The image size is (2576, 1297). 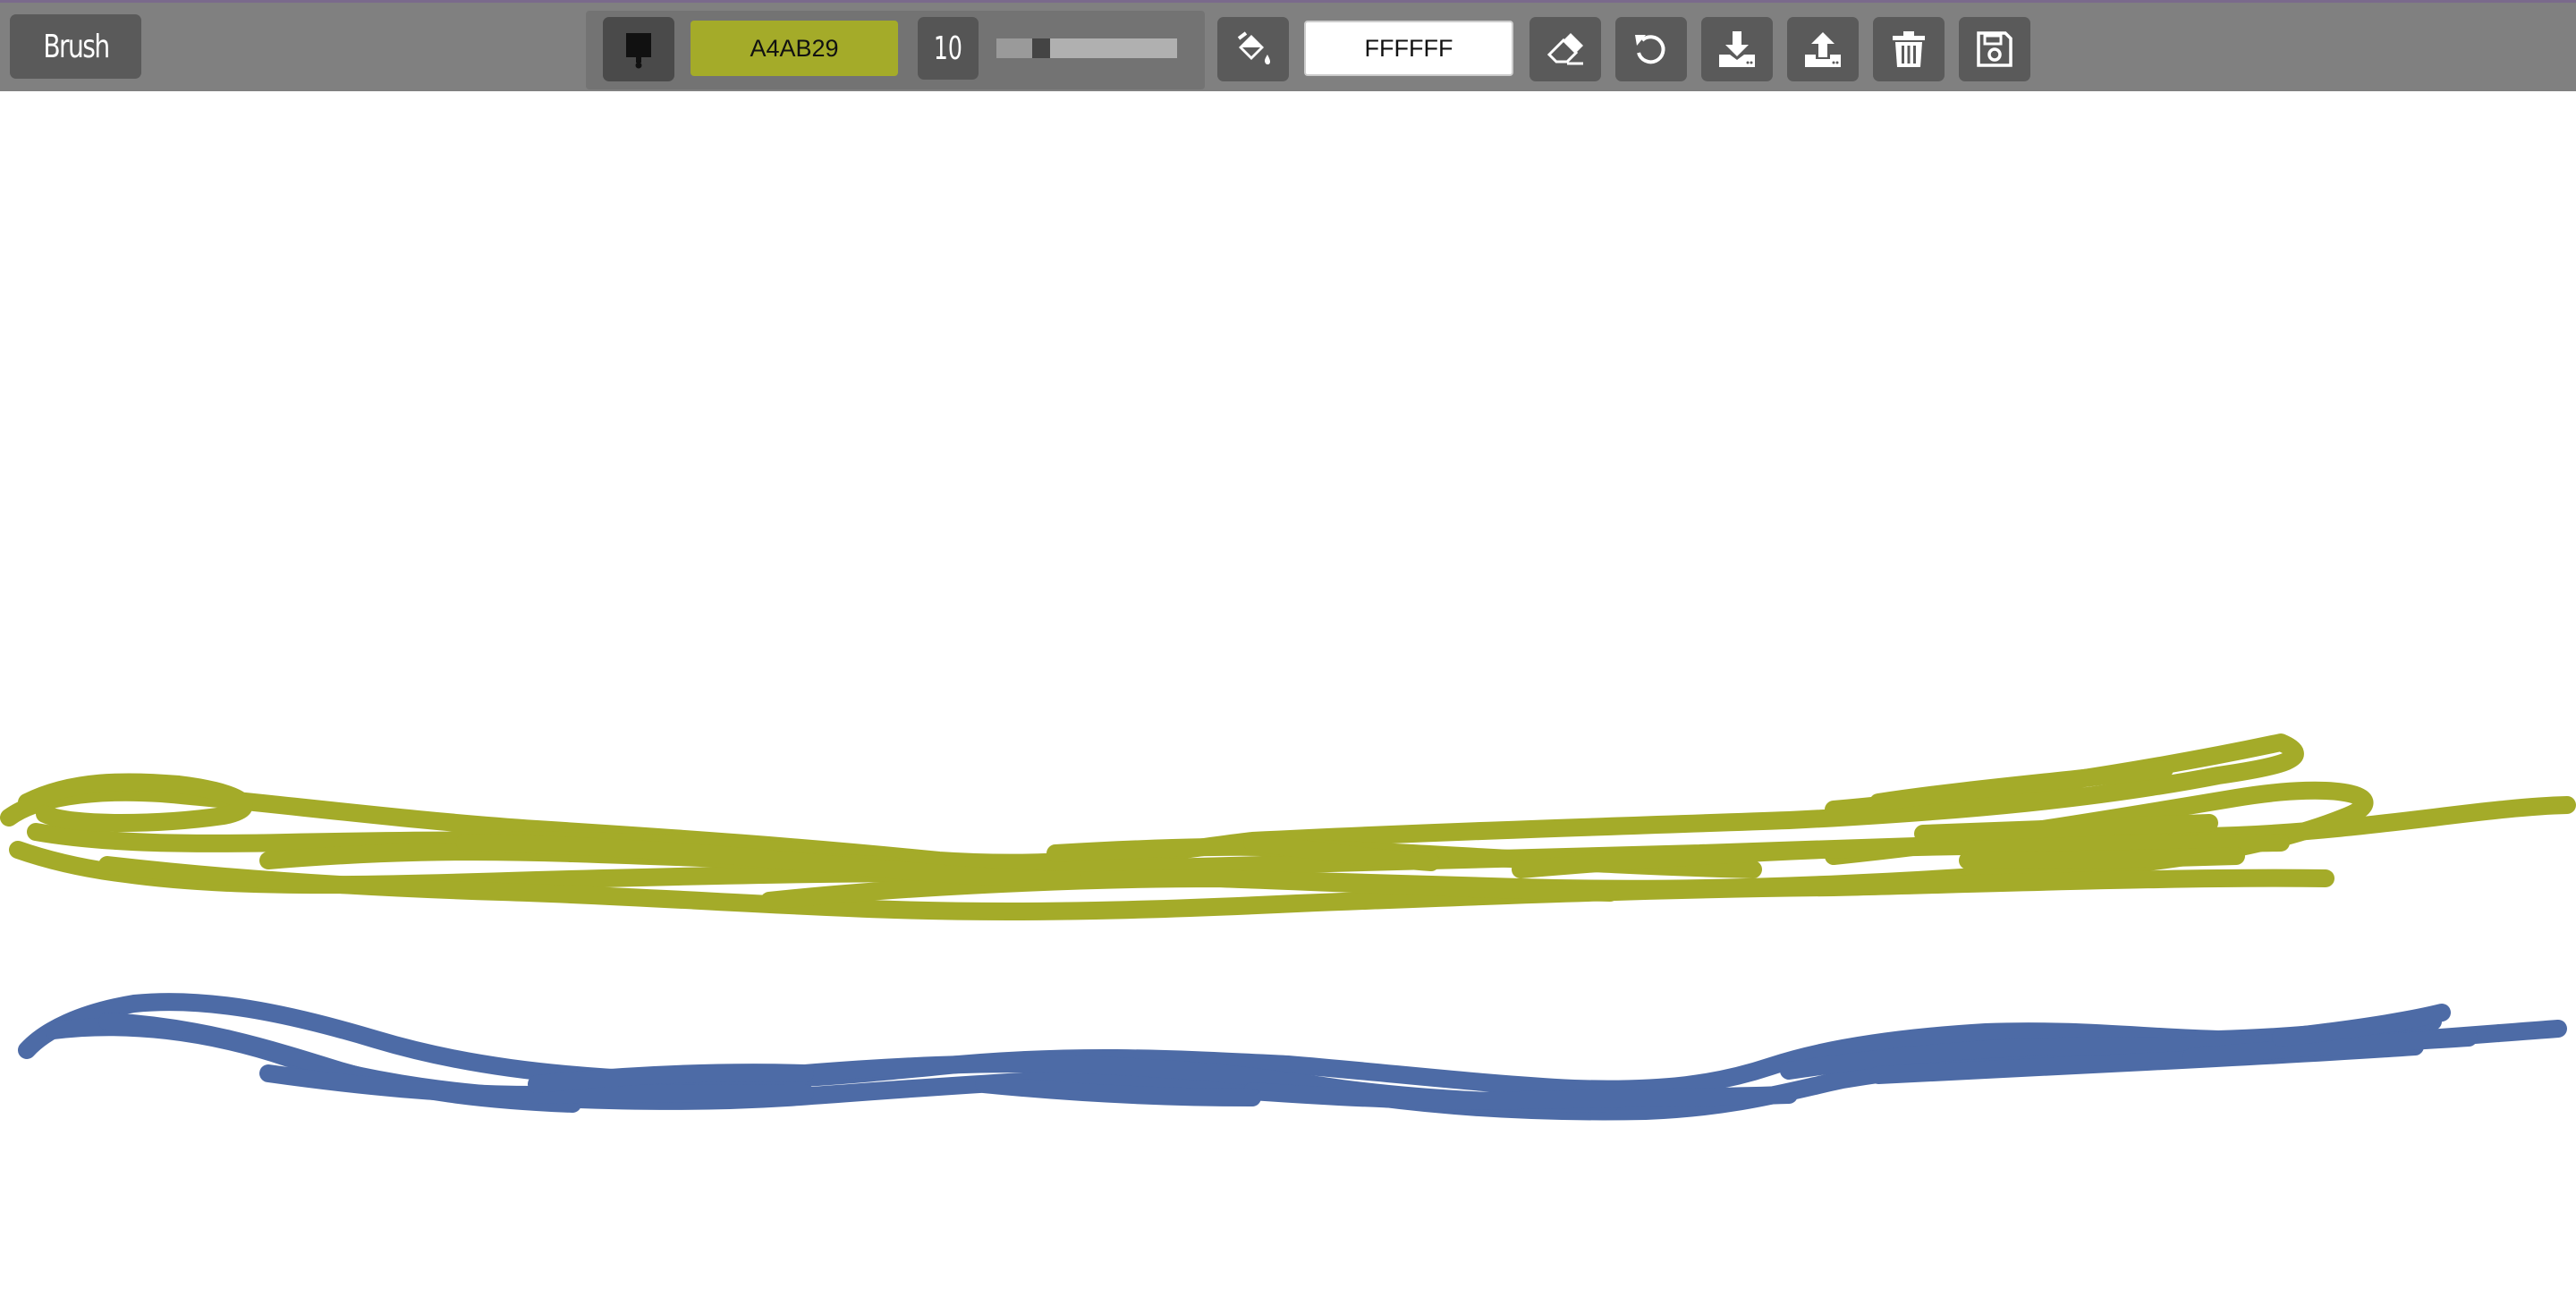 I want to click on background-color-value: FFFFFF, so click(x=1408, y=48).